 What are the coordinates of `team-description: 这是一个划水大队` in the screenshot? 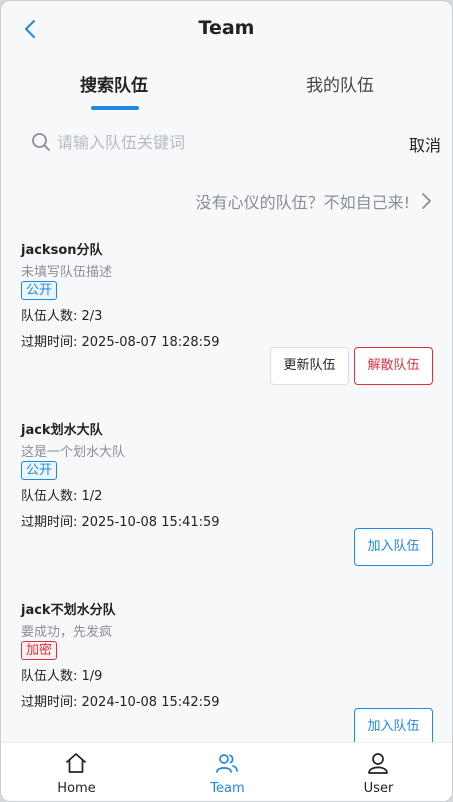 It's located at (73, 452).